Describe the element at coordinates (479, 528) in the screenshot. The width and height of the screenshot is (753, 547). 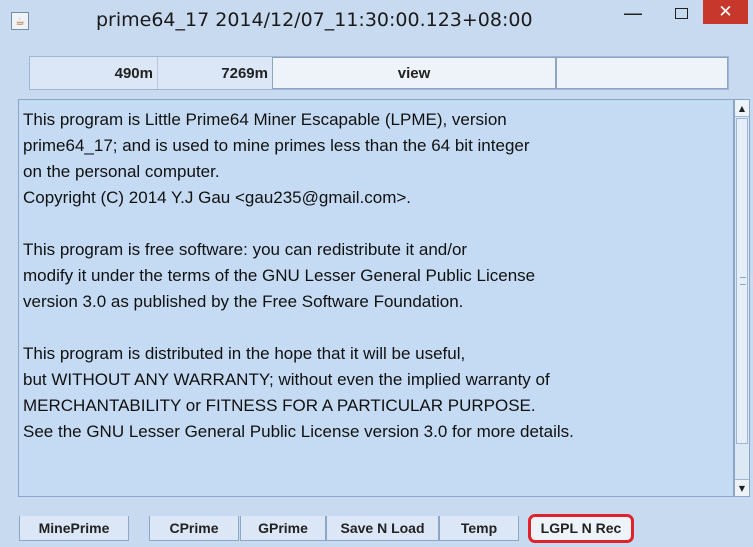
I see `tab-temp: Temp` at that location.